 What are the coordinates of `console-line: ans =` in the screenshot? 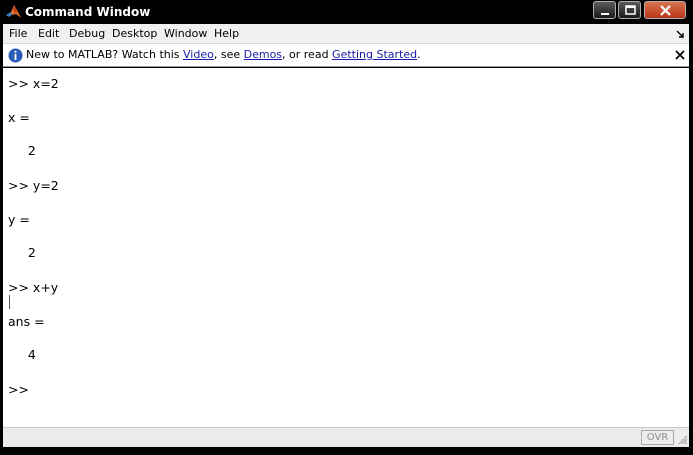 It's located at (26, 321).